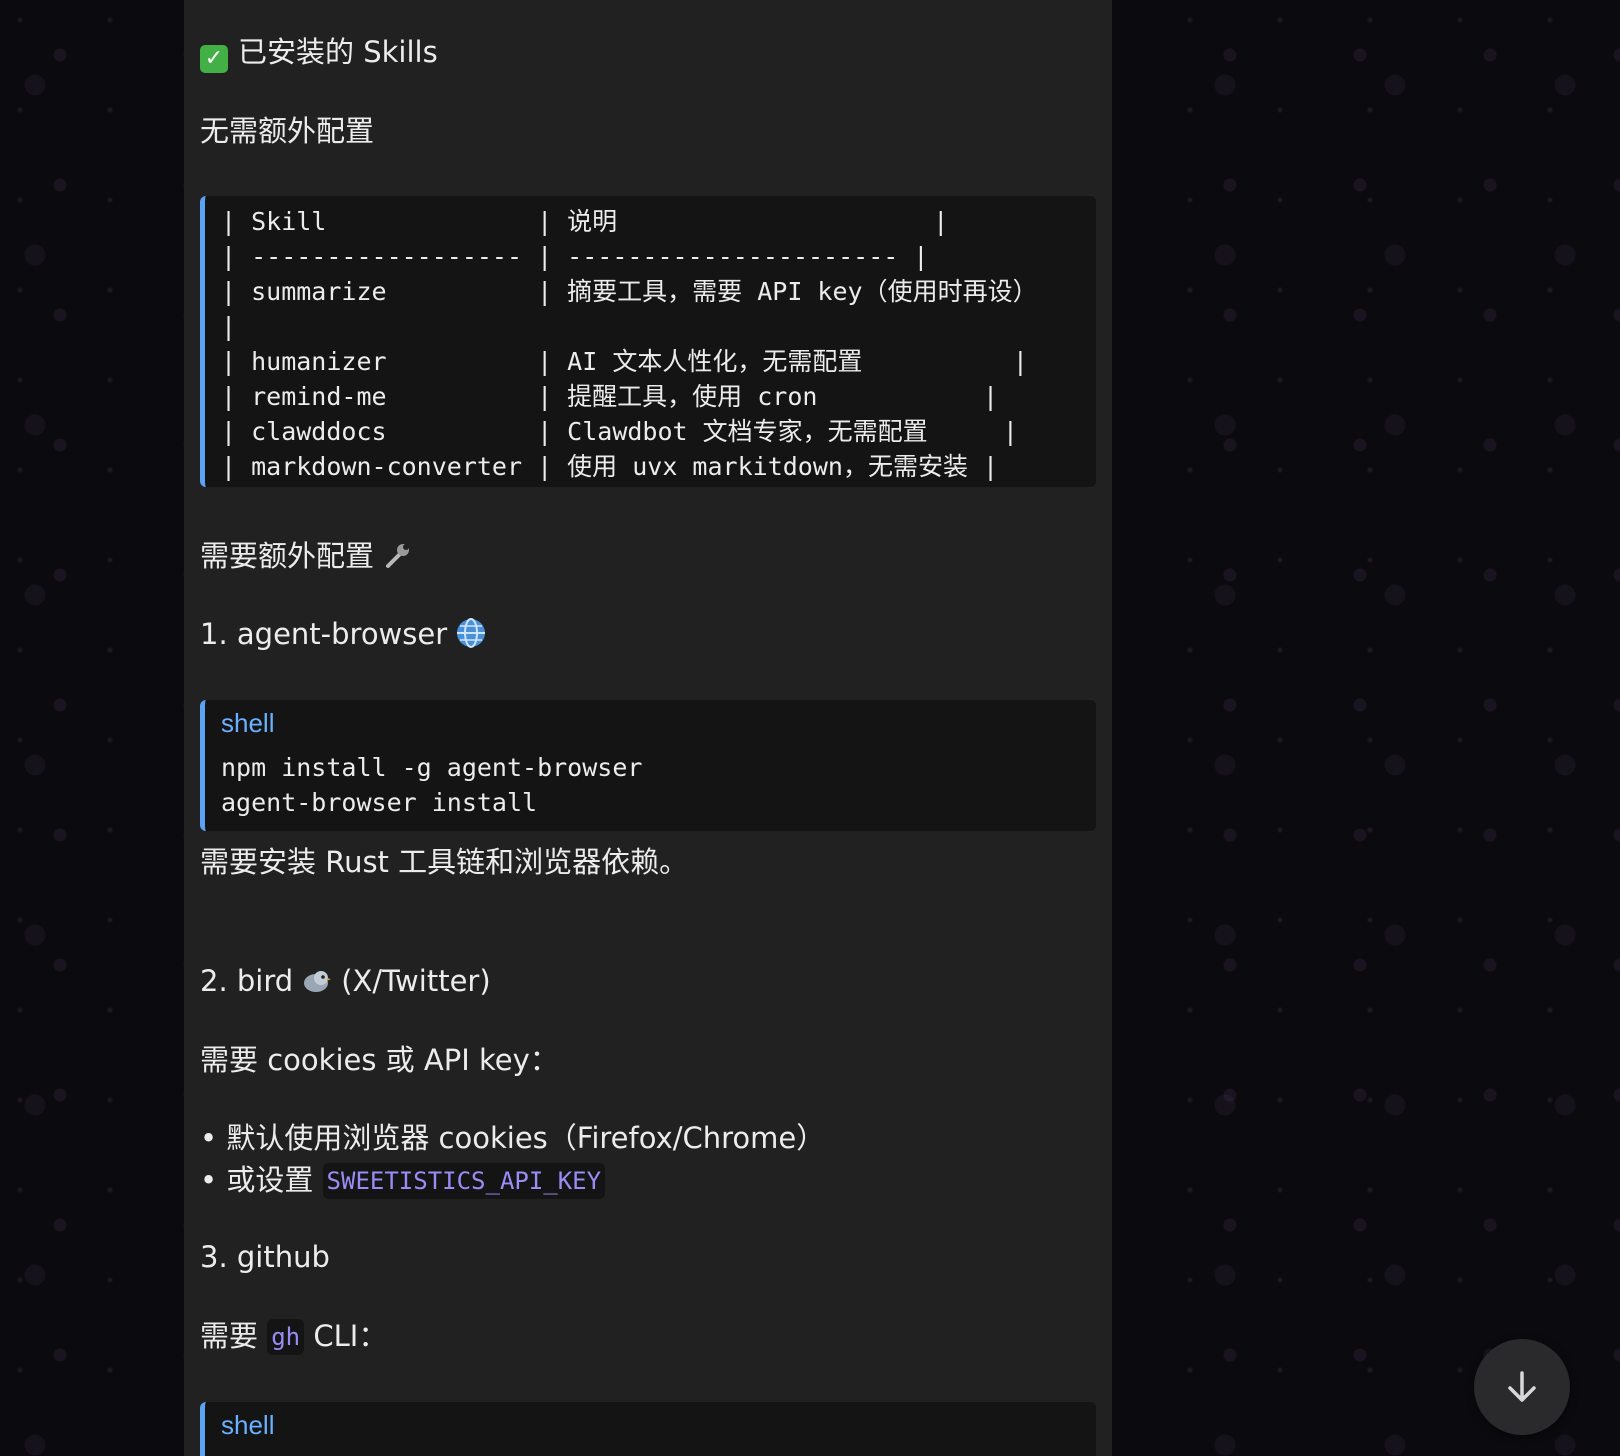  I want to click on globe-icon, so click(471, 638).